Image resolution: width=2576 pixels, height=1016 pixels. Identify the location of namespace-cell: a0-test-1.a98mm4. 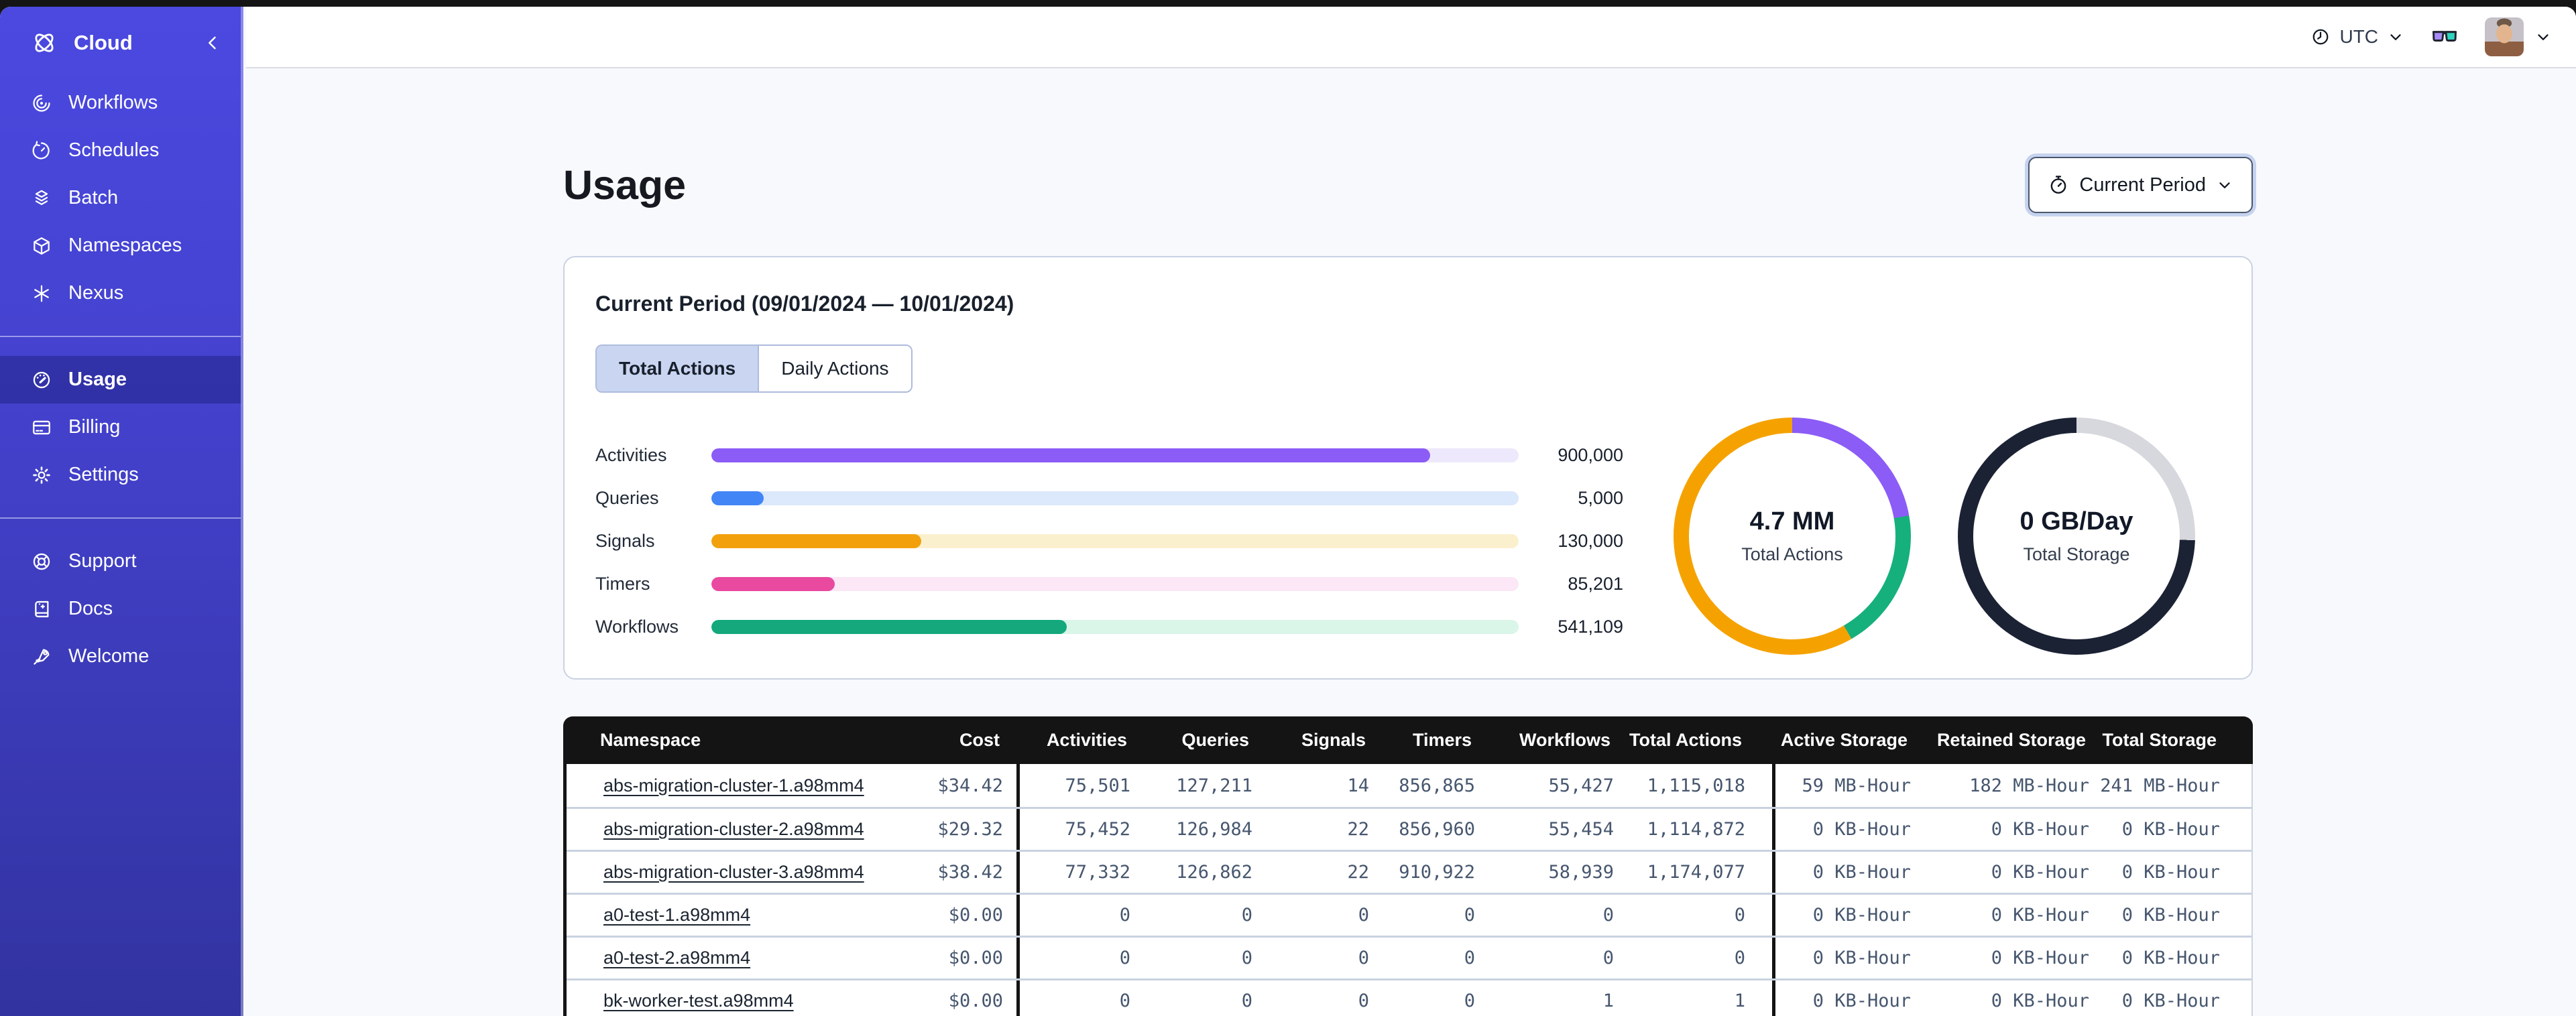
(739, 915).